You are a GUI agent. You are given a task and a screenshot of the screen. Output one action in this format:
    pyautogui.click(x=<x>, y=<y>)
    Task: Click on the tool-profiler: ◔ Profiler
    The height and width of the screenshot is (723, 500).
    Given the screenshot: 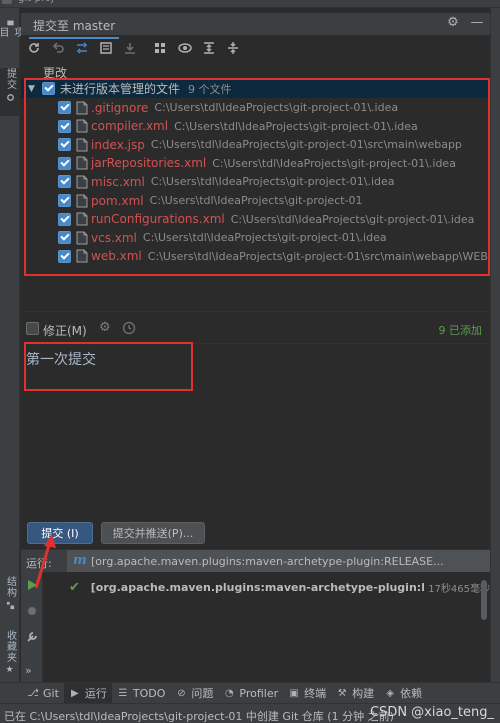 What is the action you would take?
    pyautogui.click(x=250, y=693)
    